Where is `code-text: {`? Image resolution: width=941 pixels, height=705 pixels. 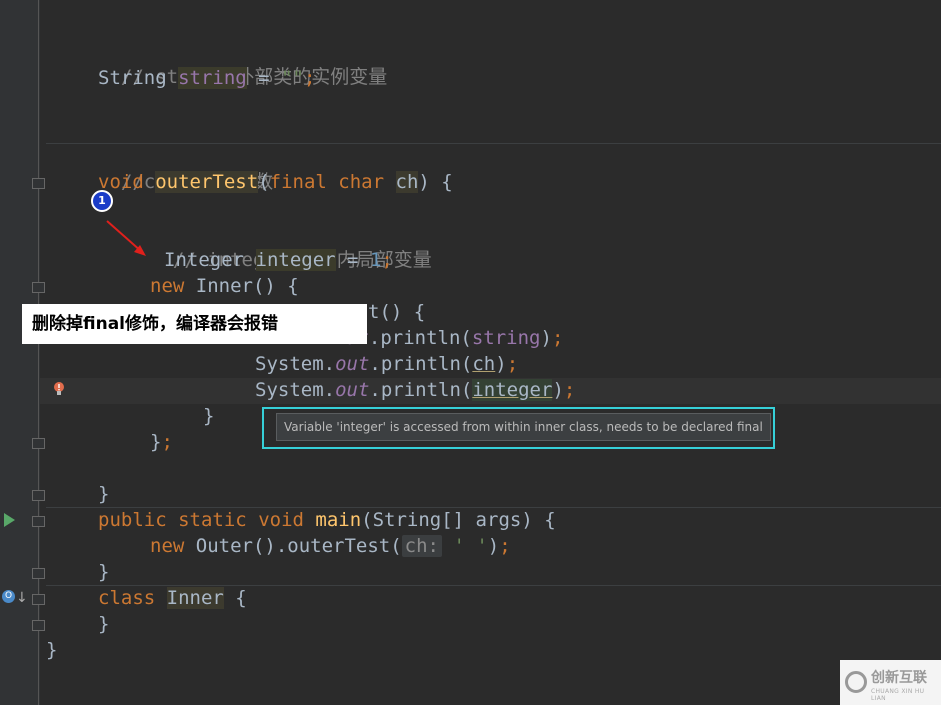
code-text: { is located at coordinates (235, 598).